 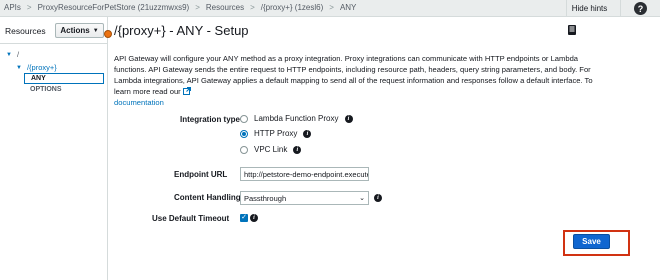 What do you see at coordinates (25, 31) in the screenshot?
I see `resources-title: Resources` at bounding box center [25, 31].